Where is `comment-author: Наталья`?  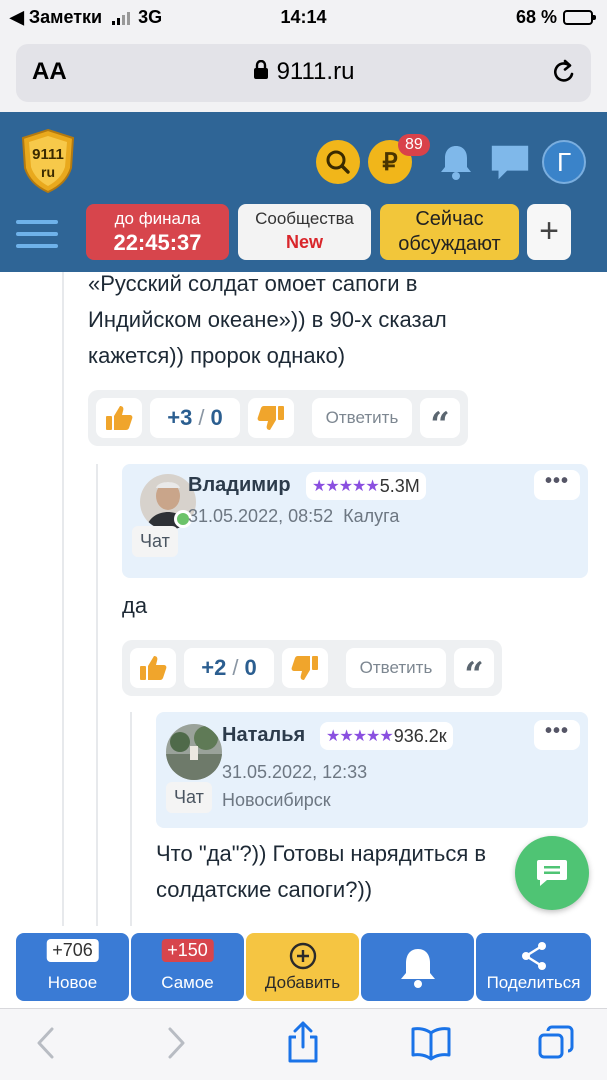 comment-author: Наталья is located at coordinates (263, 735).